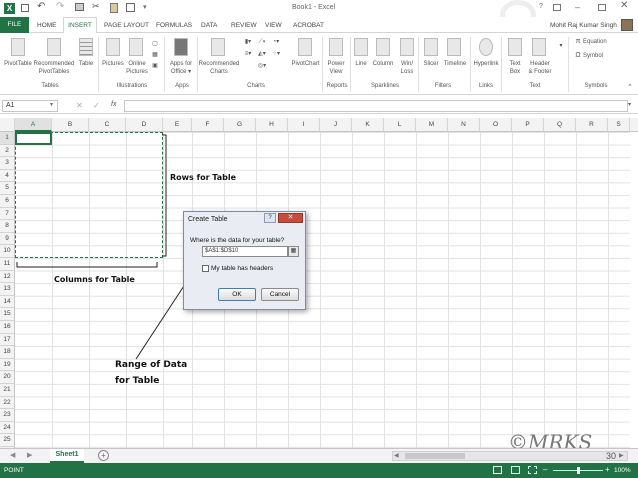 This screenshot has height=478, width=638. Describe the element at coordinates (396, 455) in the screenshot. I see `scrollbar-left-arrow: ◀` at that location.